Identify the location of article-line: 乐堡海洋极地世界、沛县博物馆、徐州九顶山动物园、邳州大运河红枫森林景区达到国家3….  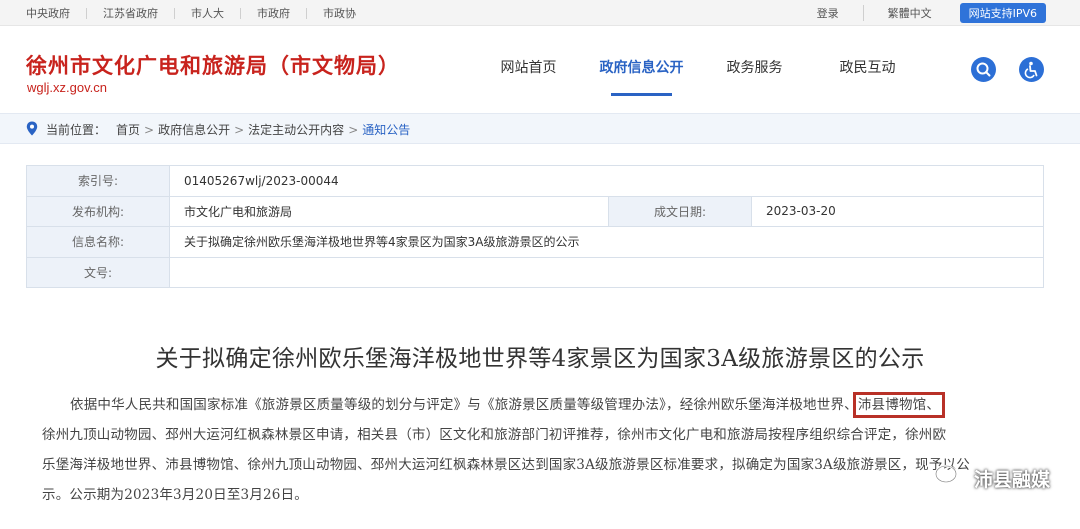
(506, 465).